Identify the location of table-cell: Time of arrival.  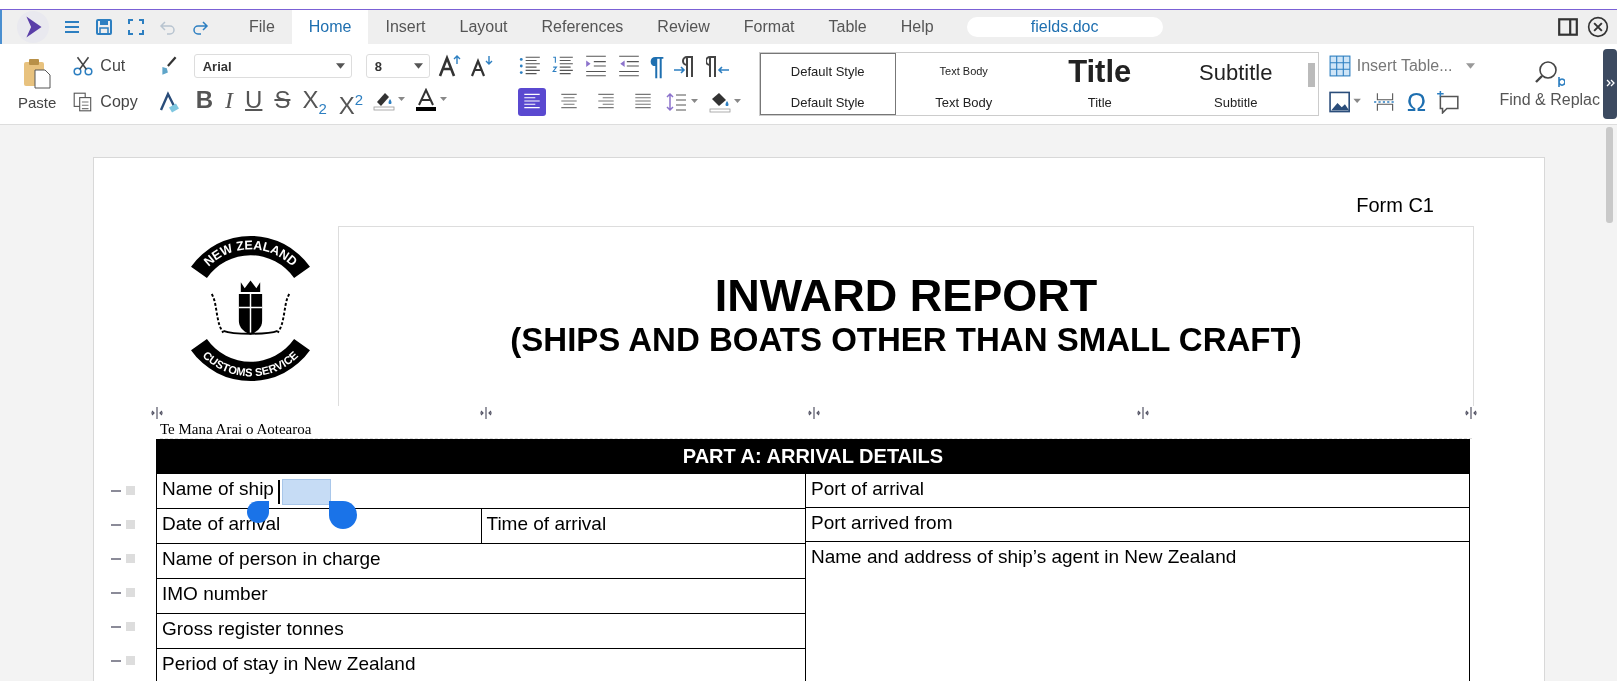
(546, 523).